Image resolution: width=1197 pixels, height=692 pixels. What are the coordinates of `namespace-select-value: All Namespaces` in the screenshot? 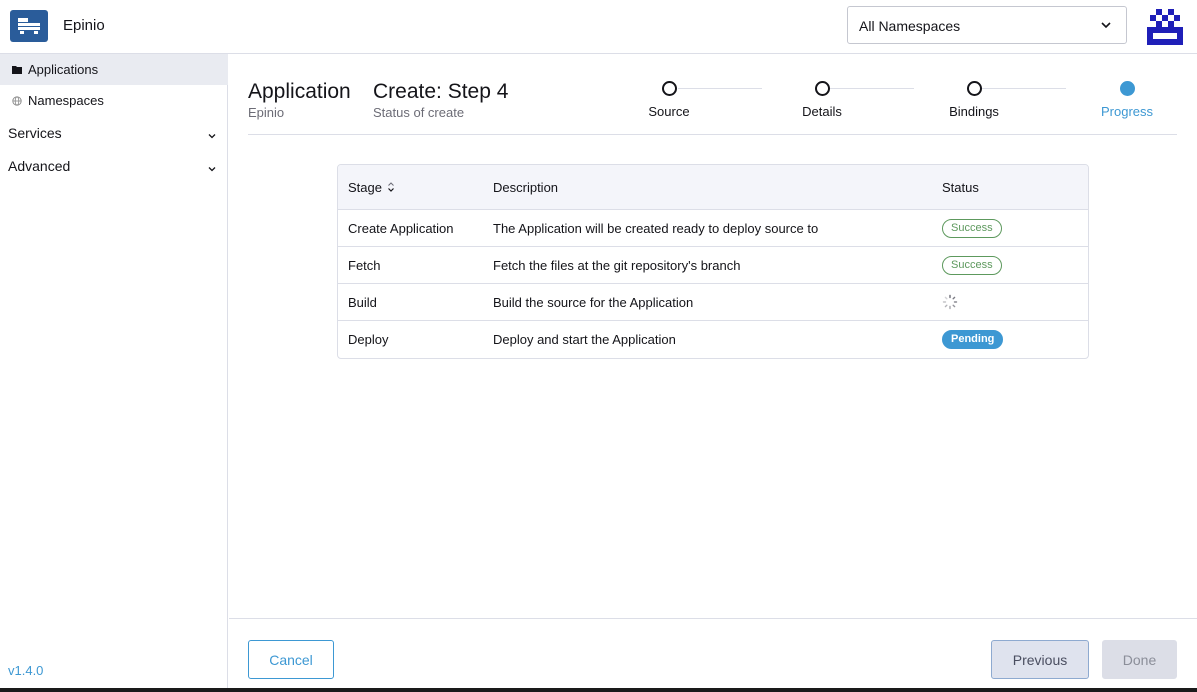 It's located at (910, 26).